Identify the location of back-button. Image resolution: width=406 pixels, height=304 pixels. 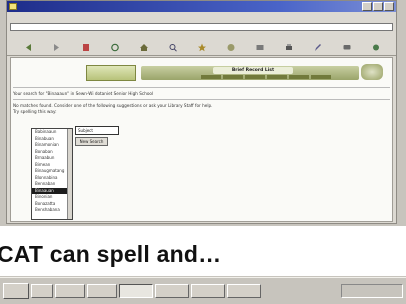
(27, 44).